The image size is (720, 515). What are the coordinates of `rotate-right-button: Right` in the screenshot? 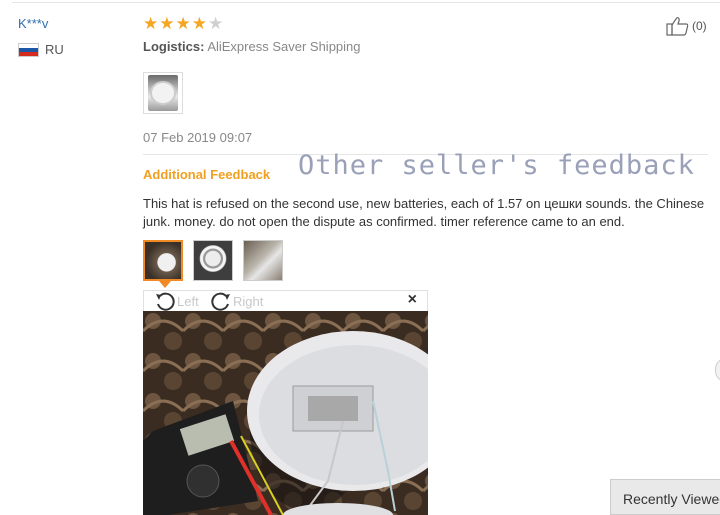 It's located at (236, 301).